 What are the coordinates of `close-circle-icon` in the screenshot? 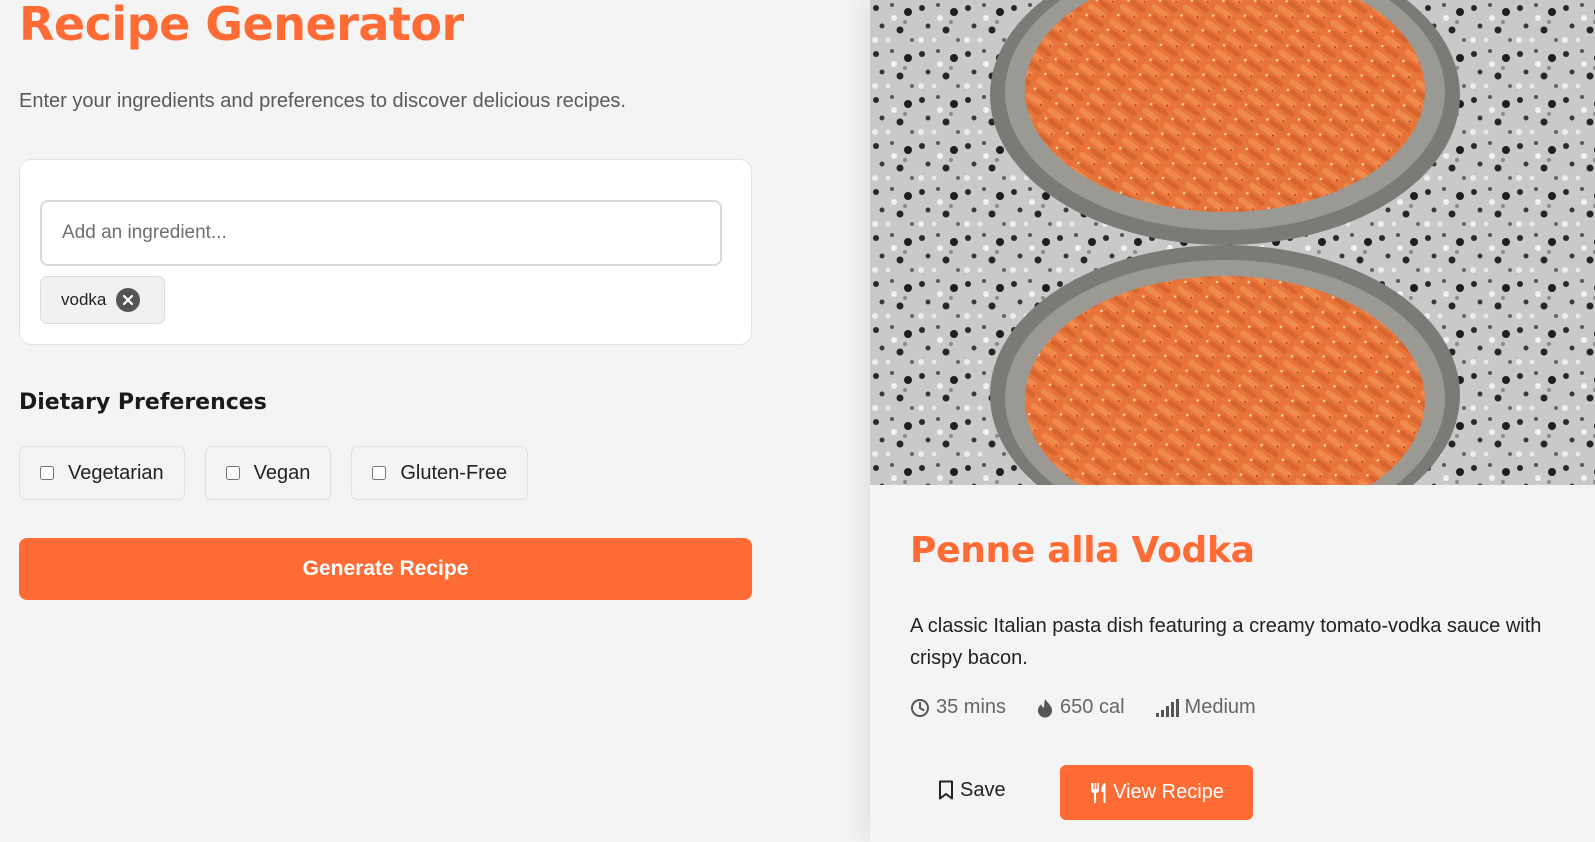 It's located at (128, 300).